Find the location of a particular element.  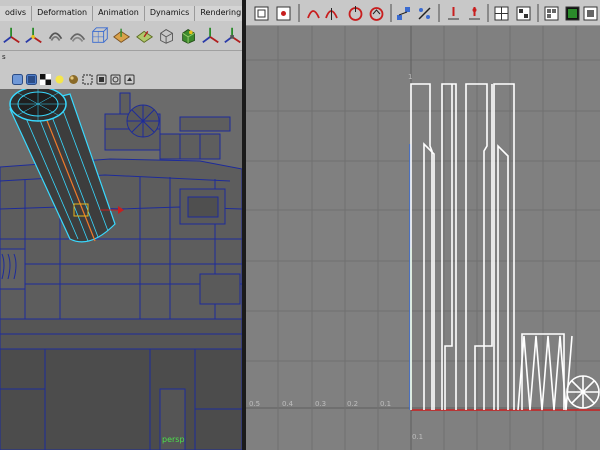

constraint-gizmo-icon is located at coordinates (232, 35).